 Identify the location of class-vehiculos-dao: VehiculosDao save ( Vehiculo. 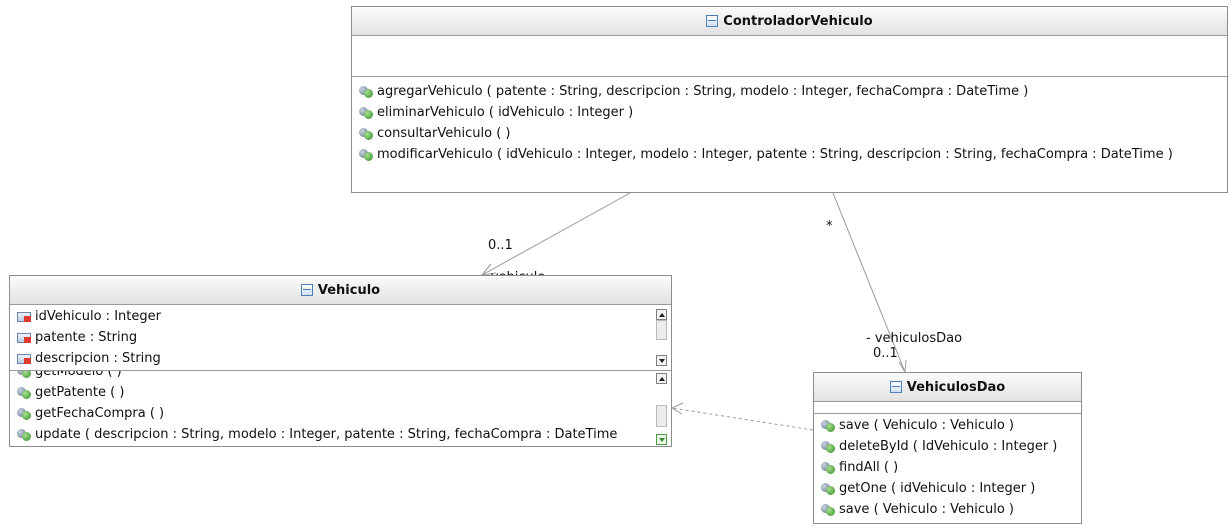
(947, 448).